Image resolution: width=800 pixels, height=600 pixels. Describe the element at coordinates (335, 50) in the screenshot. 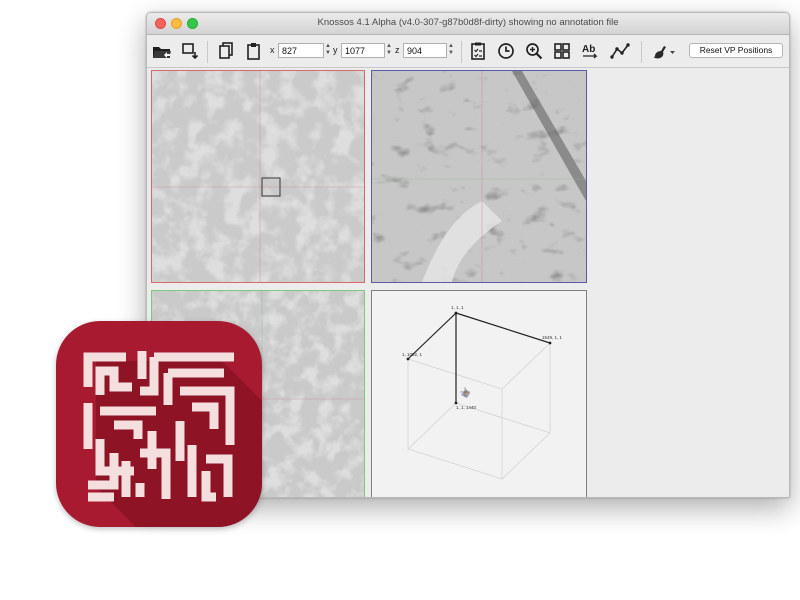

I see `y-coordinate-label: y` at that location.